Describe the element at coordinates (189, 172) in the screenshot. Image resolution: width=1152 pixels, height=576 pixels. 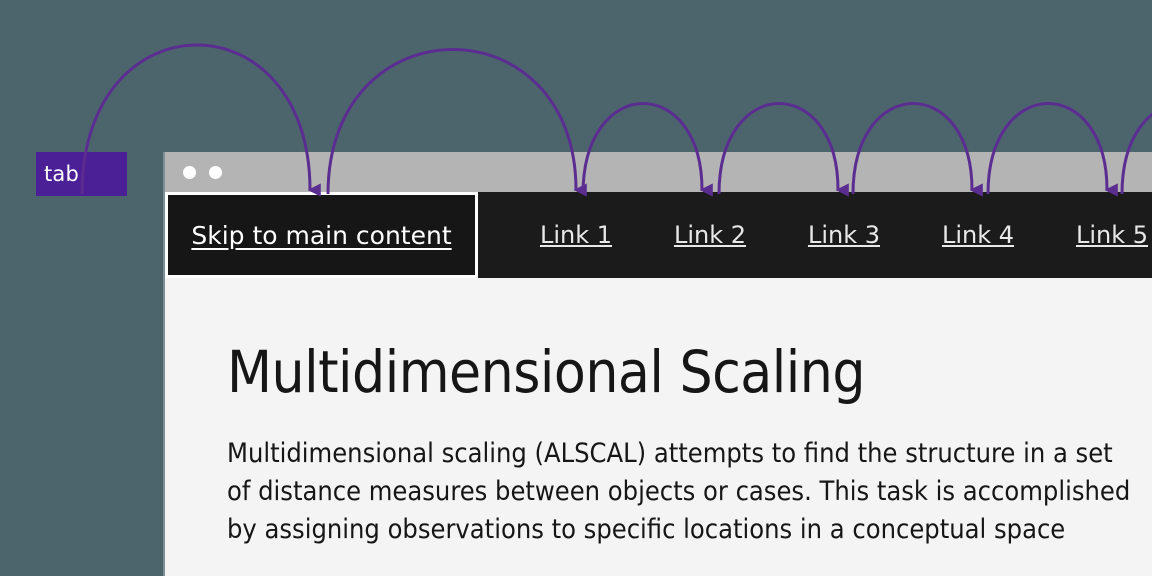
I see `window-dot-1-icon` at that location.